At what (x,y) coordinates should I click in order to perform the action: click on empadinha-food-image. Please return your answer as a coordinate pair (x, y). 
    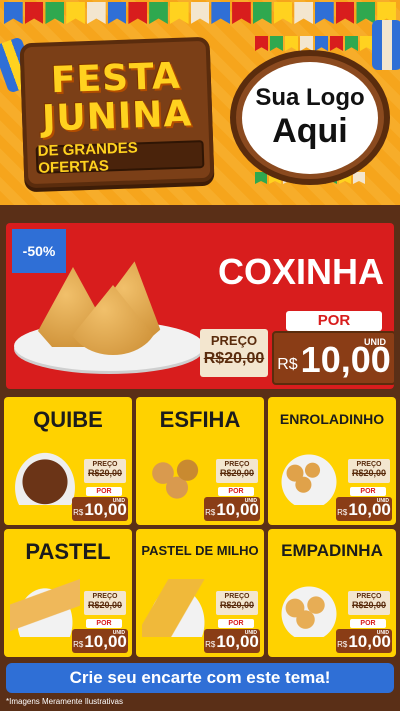
    Looking at the image, I should click on (309, 608).